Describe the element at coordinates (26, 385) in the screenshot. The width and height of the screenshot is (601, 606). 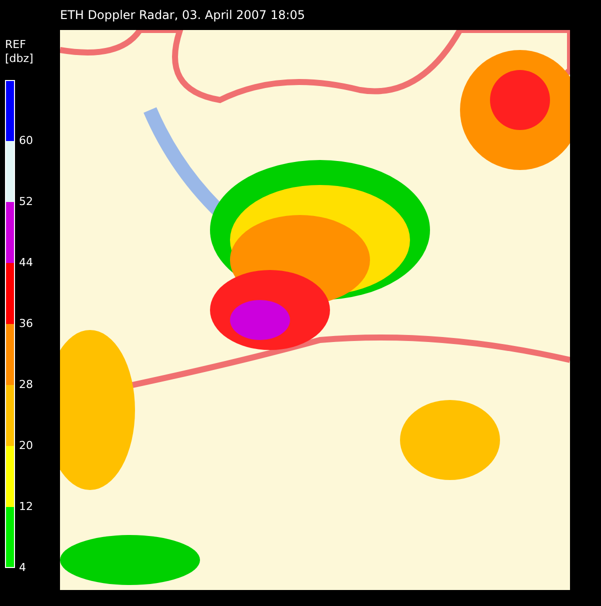
I see `scale-label: 28` at that location.